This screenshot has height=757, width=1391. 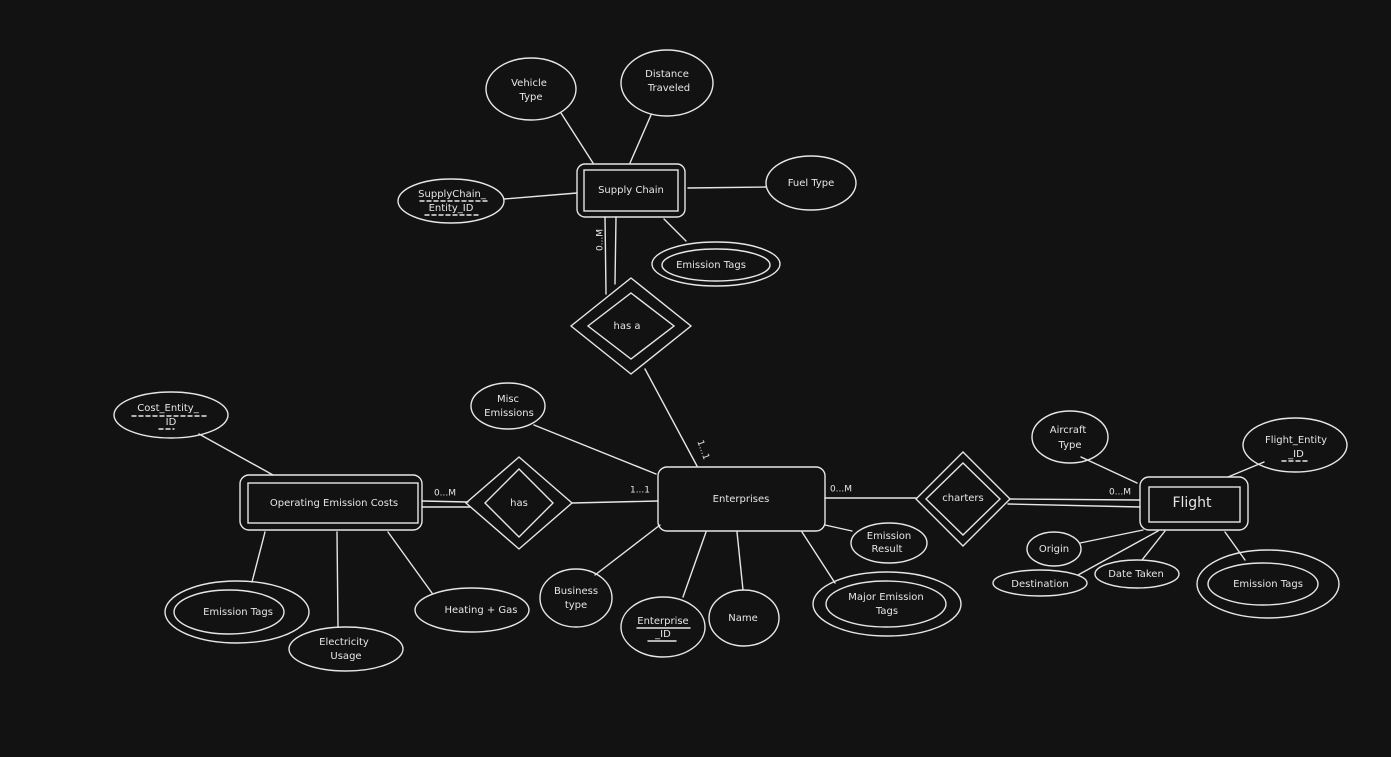 I want to click on attribute-label: Traveled, so click(x=668, y=88).